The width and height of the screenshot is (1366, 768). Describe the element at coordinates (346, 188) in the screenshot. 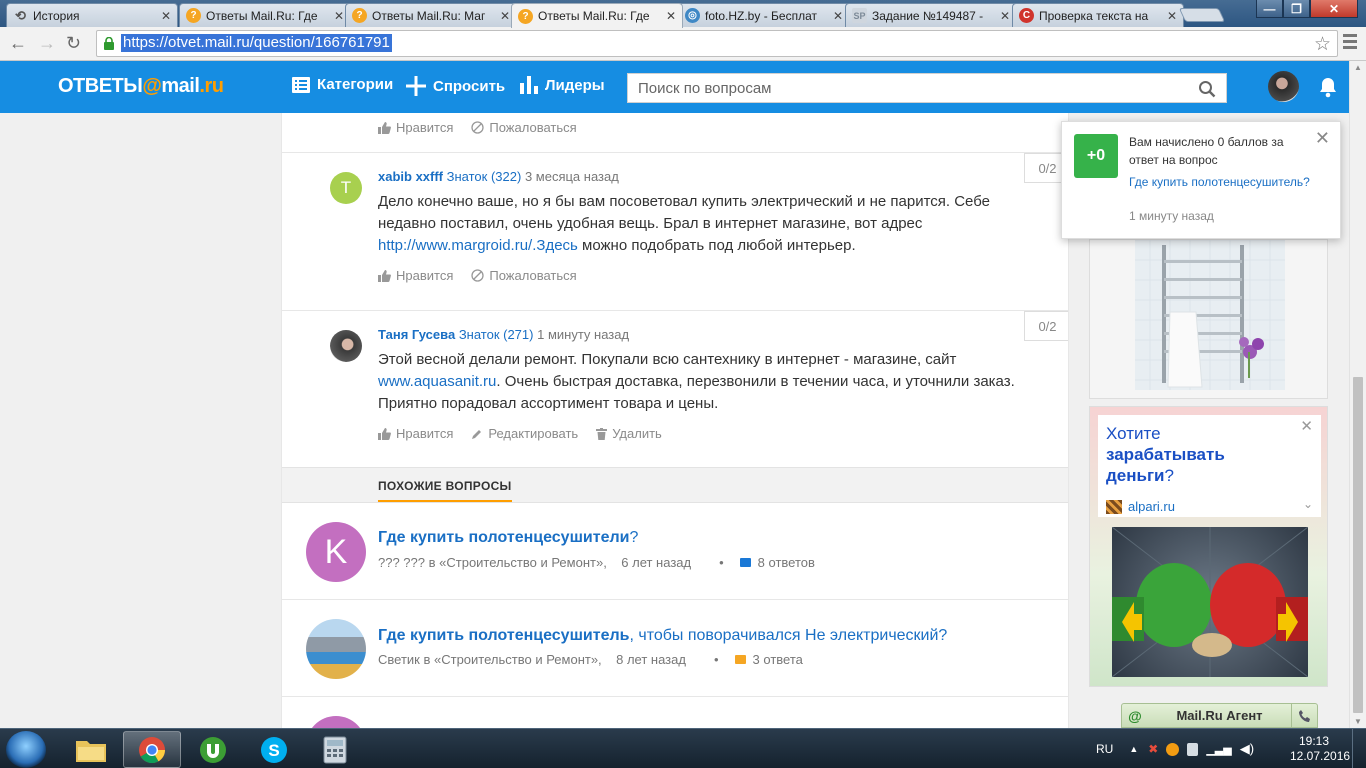

I see `avatar: T` at that location.